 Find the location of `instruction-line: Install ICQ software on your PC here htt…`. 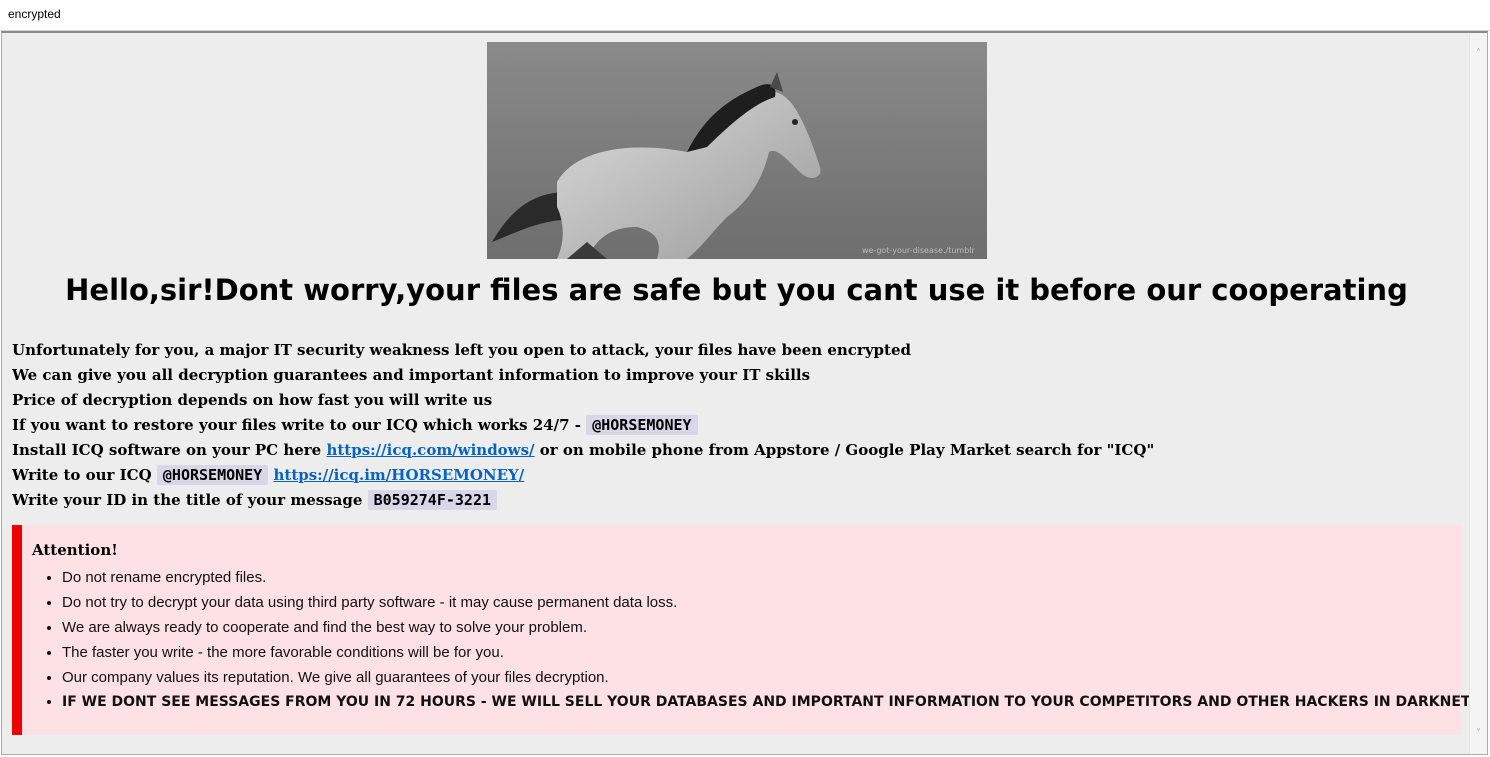

instruction-line: Install ICQ software on your PC here htt… is located at coordinates (732, 450).